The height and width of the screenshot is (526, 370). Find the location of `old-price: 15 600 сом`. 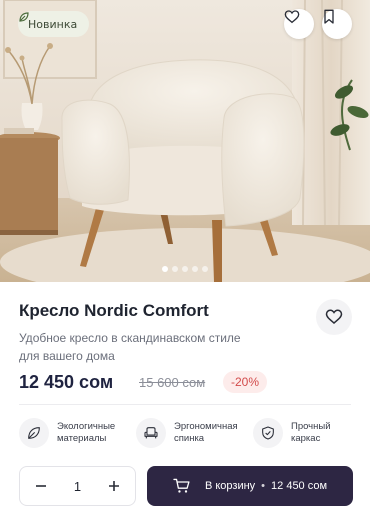

old-price: 15 600 сом is located at coordinates (172, 382).